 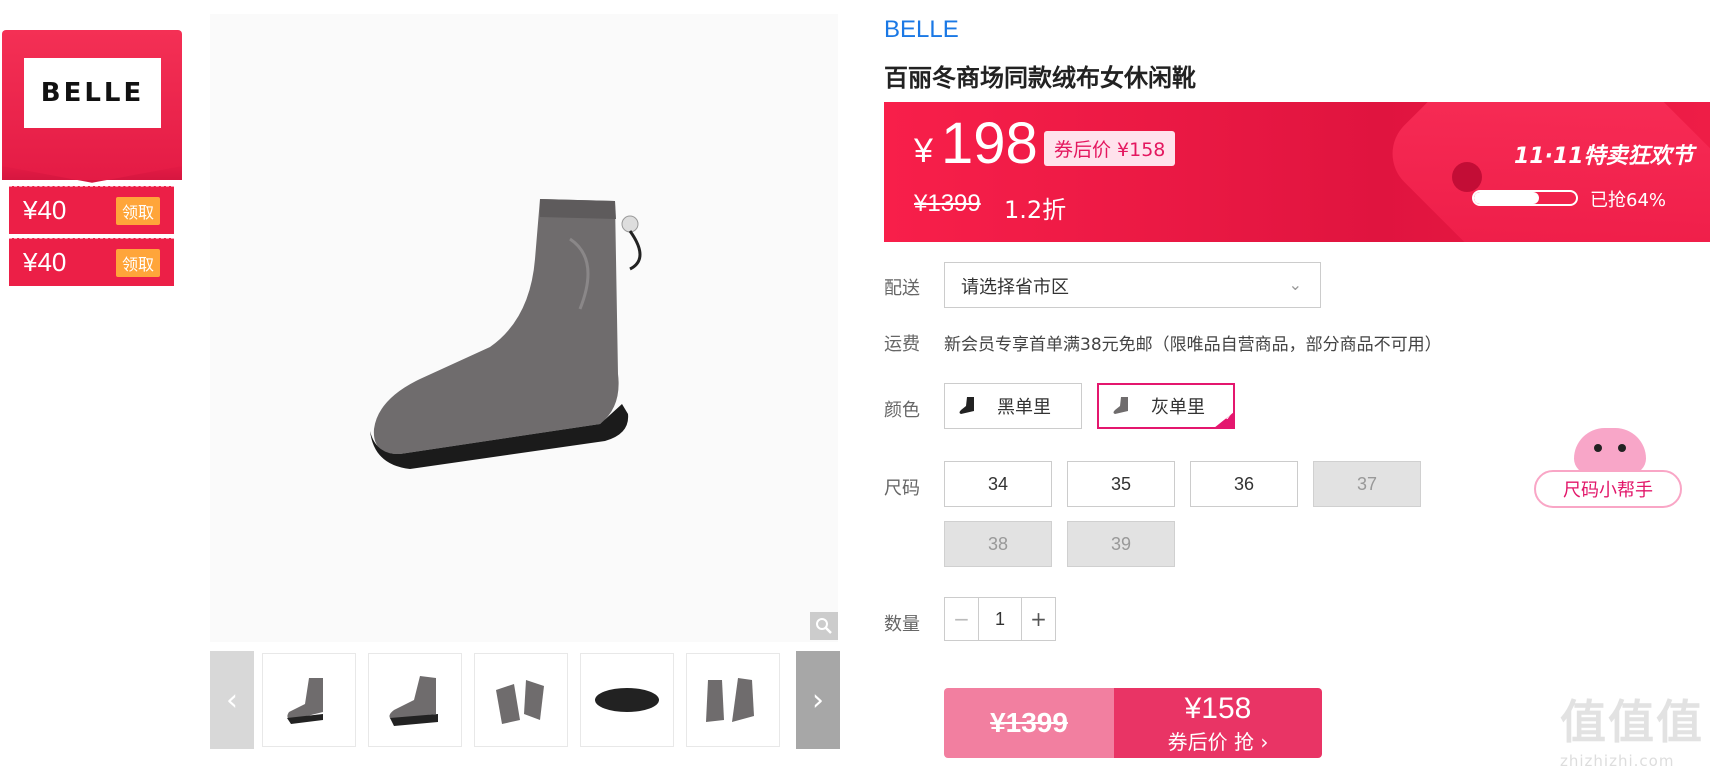 What do you see at coordinates (902, 344) in the screenshot?
I see `shipping-label: 运费` at bounding box center [902, 344].